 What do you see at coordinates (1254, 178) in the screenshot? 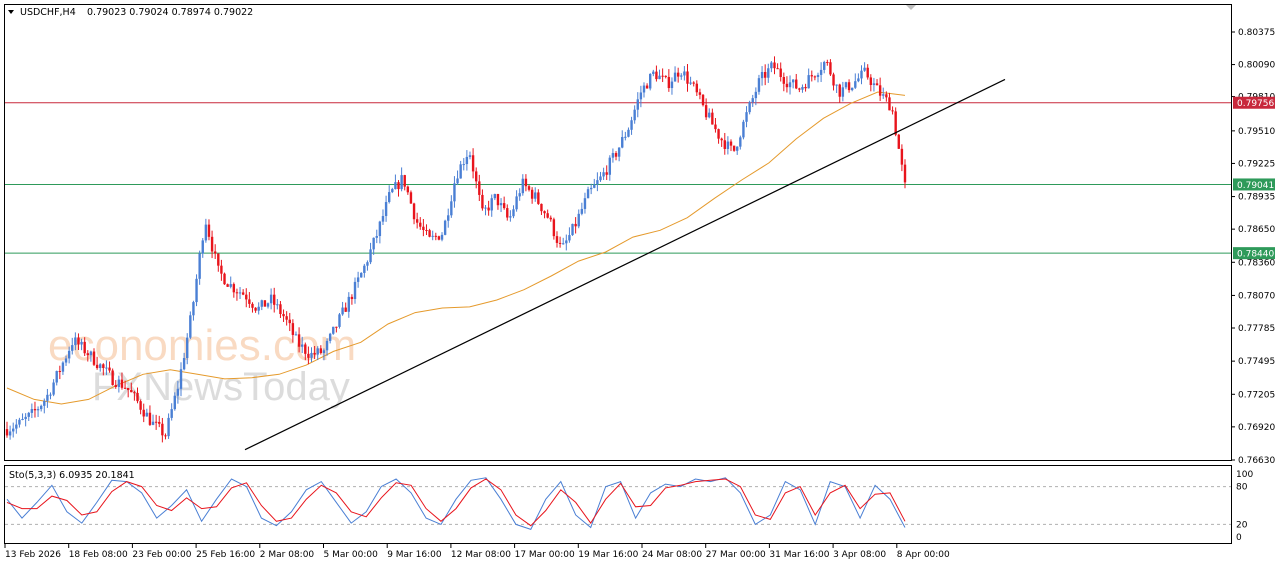
I see `level-tags: 0.79756 0.79041 0.78440` at bounding box center [1254, 178].